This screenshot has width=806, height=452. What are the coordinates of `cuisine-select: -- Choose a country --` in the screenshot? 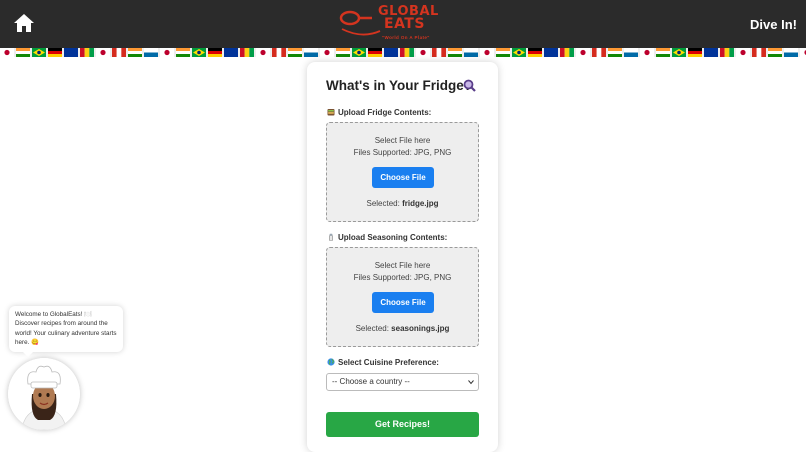 It's located at (402, 382).